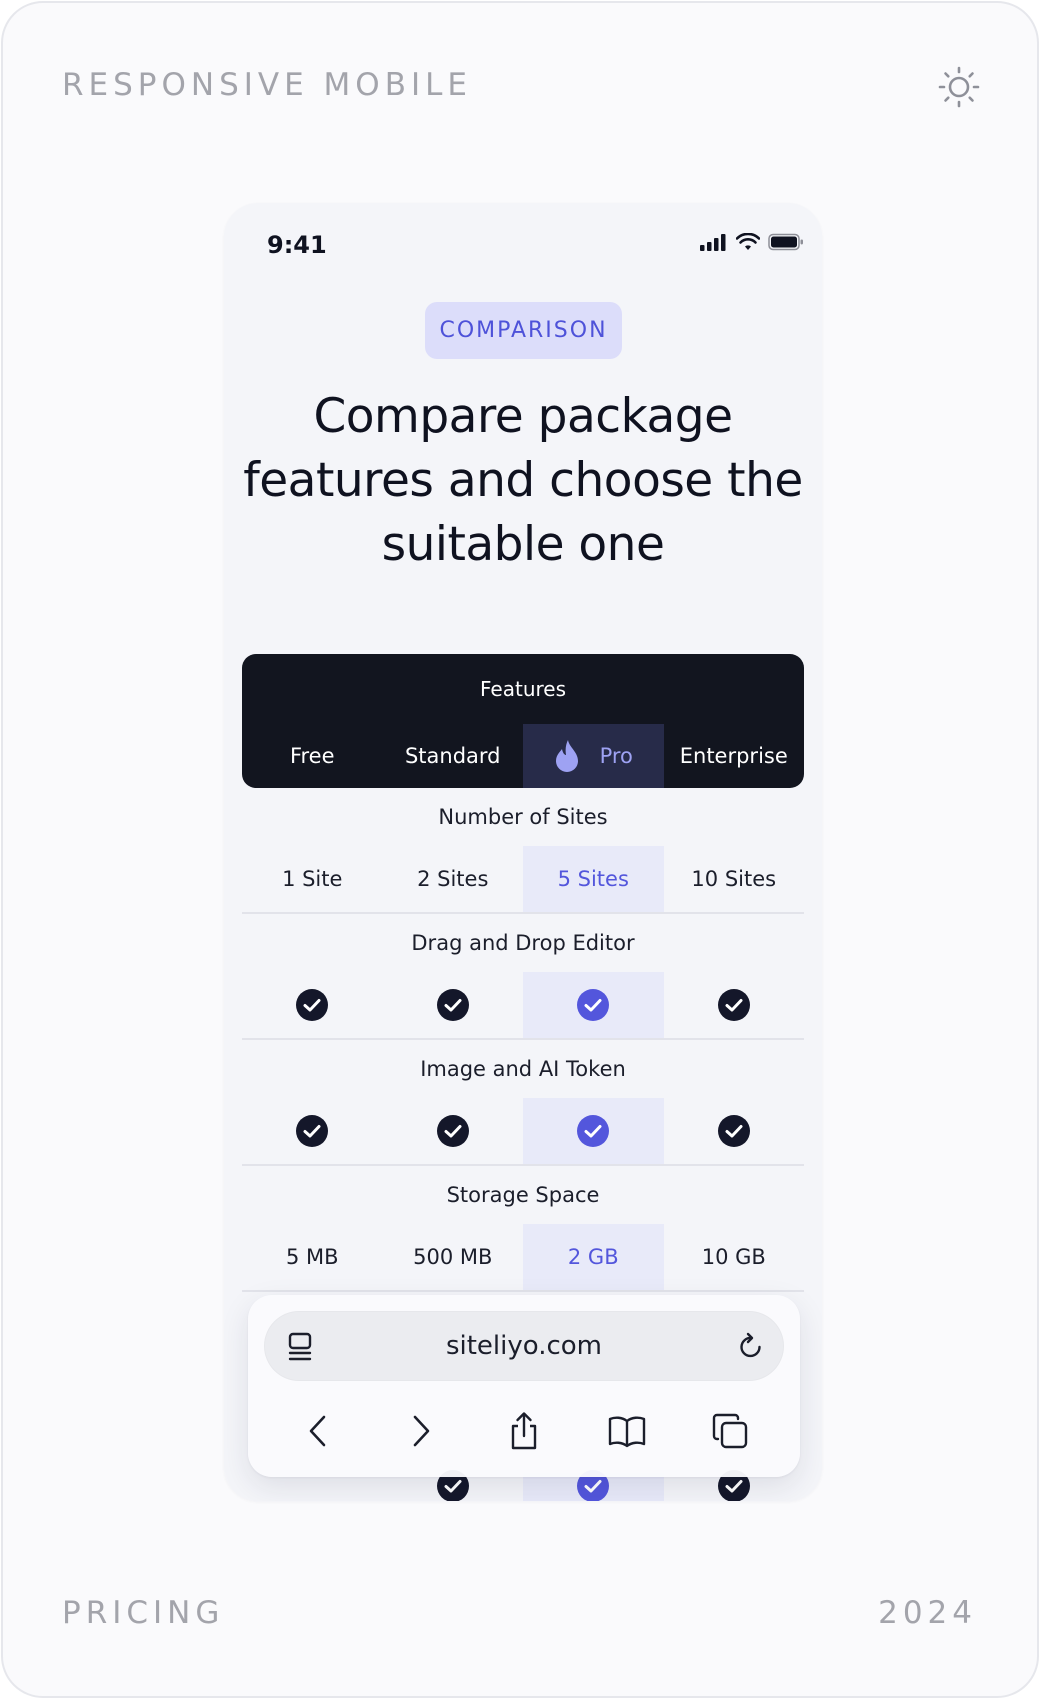 The height and width of the screenshot is (1699, 1040). I want to click on section-image-and-ai-token: Image and AI Token, so click(523, 1103).